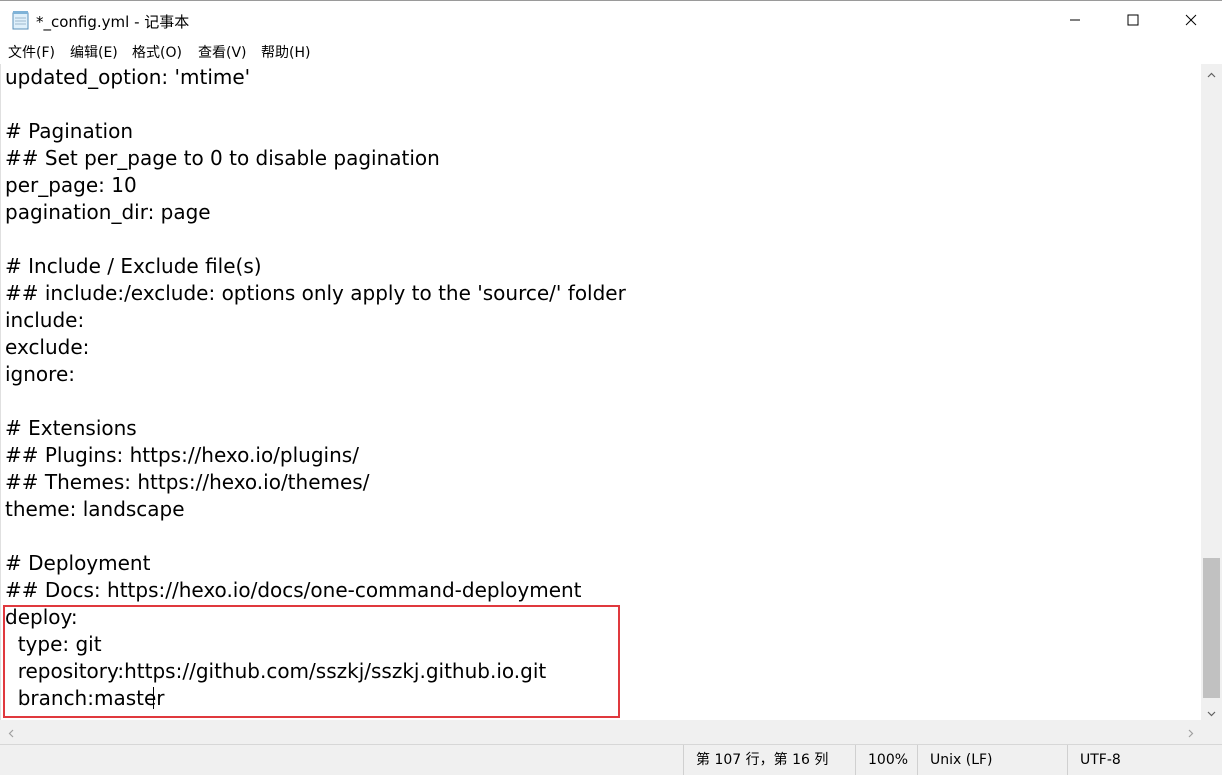 The height and width of the screenshot is (775, 1222). I want to click on vertical-scrollbar, so click(1211, 392).